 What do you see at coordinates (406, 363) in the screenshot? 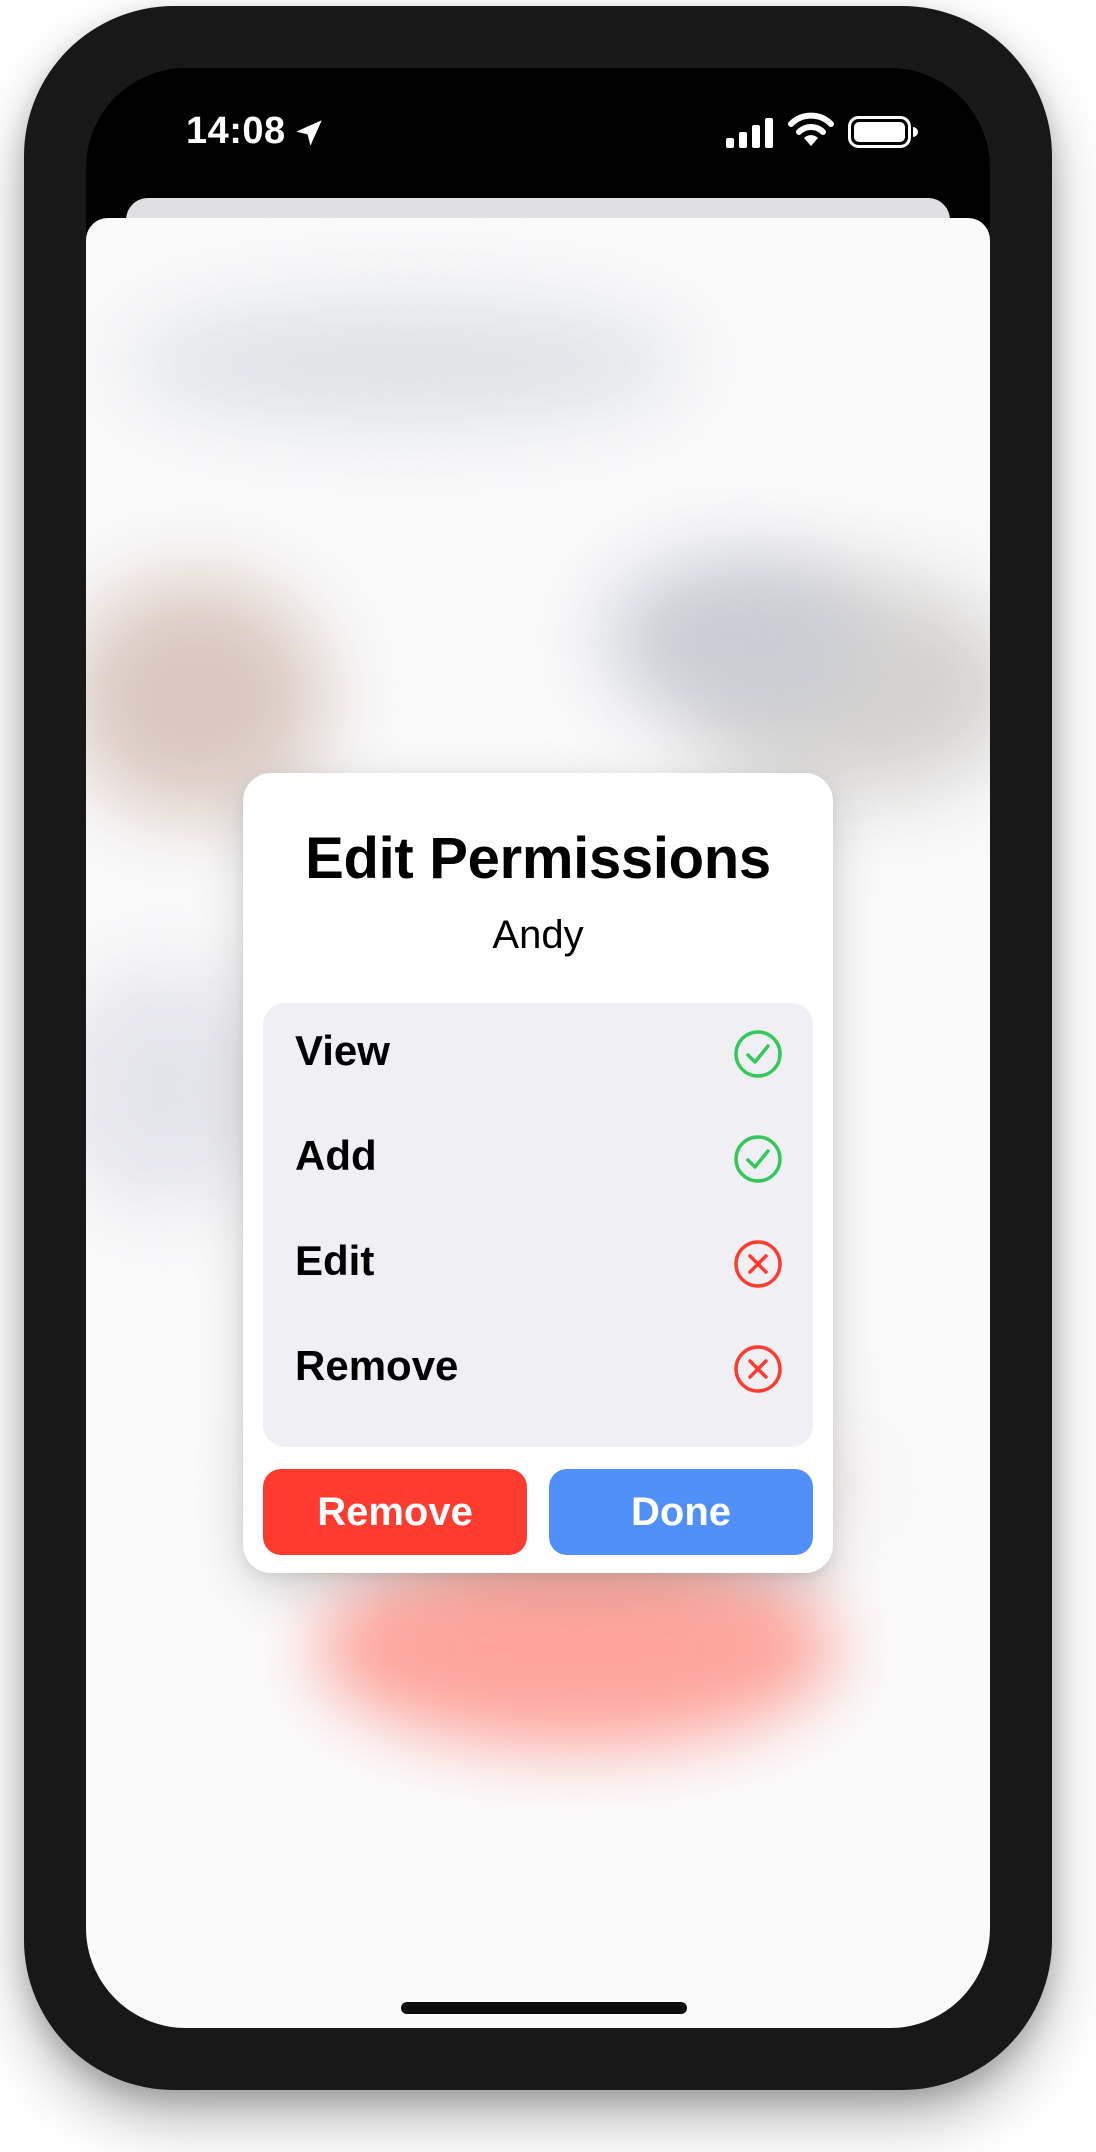
I see `blurred-header` at bounding box center [406, 363].